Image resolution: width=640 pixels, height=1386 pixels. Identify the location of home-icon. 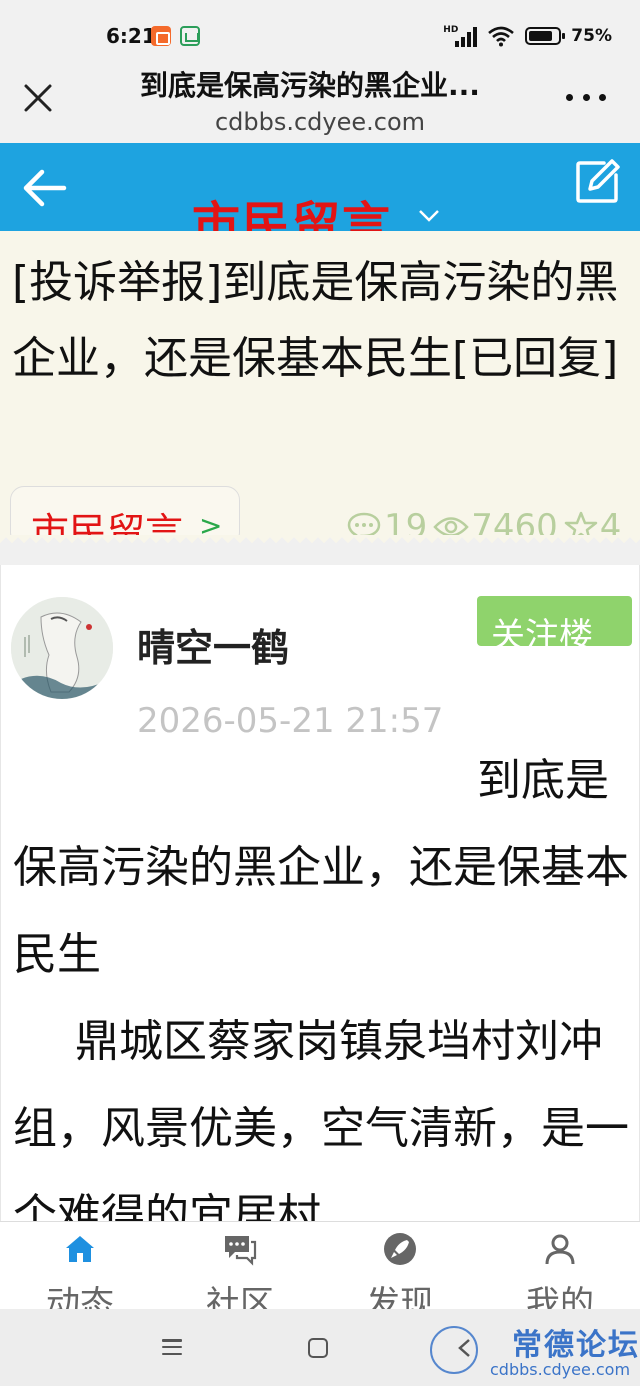
(80, 1249).